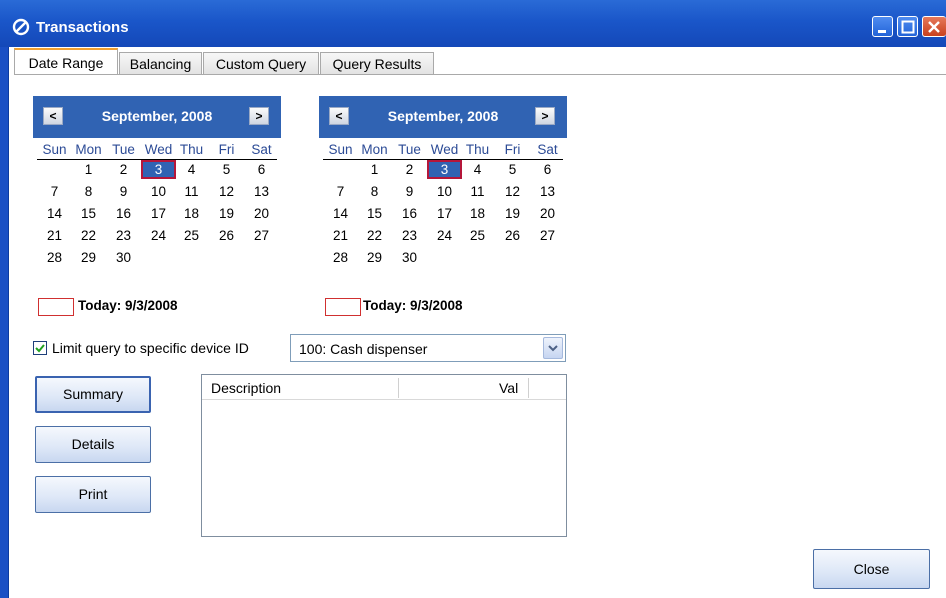 The width and height of the screenshot is (946, 598). What do you see at coordinates (150, 348) in the screenshot?
I see `device-filter-label: Limit query to specific device ID` at bounding box center [150, 348].